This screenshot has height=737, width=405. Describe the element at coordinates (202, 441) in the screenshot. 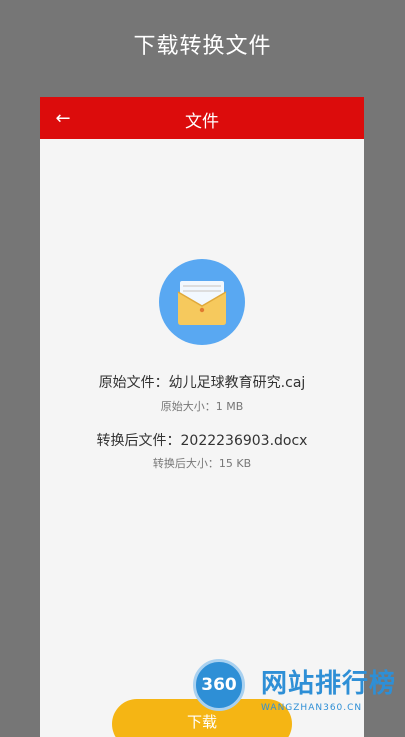

I see `converted-file-name: 转换后文件：2022236903.docx` at that location.